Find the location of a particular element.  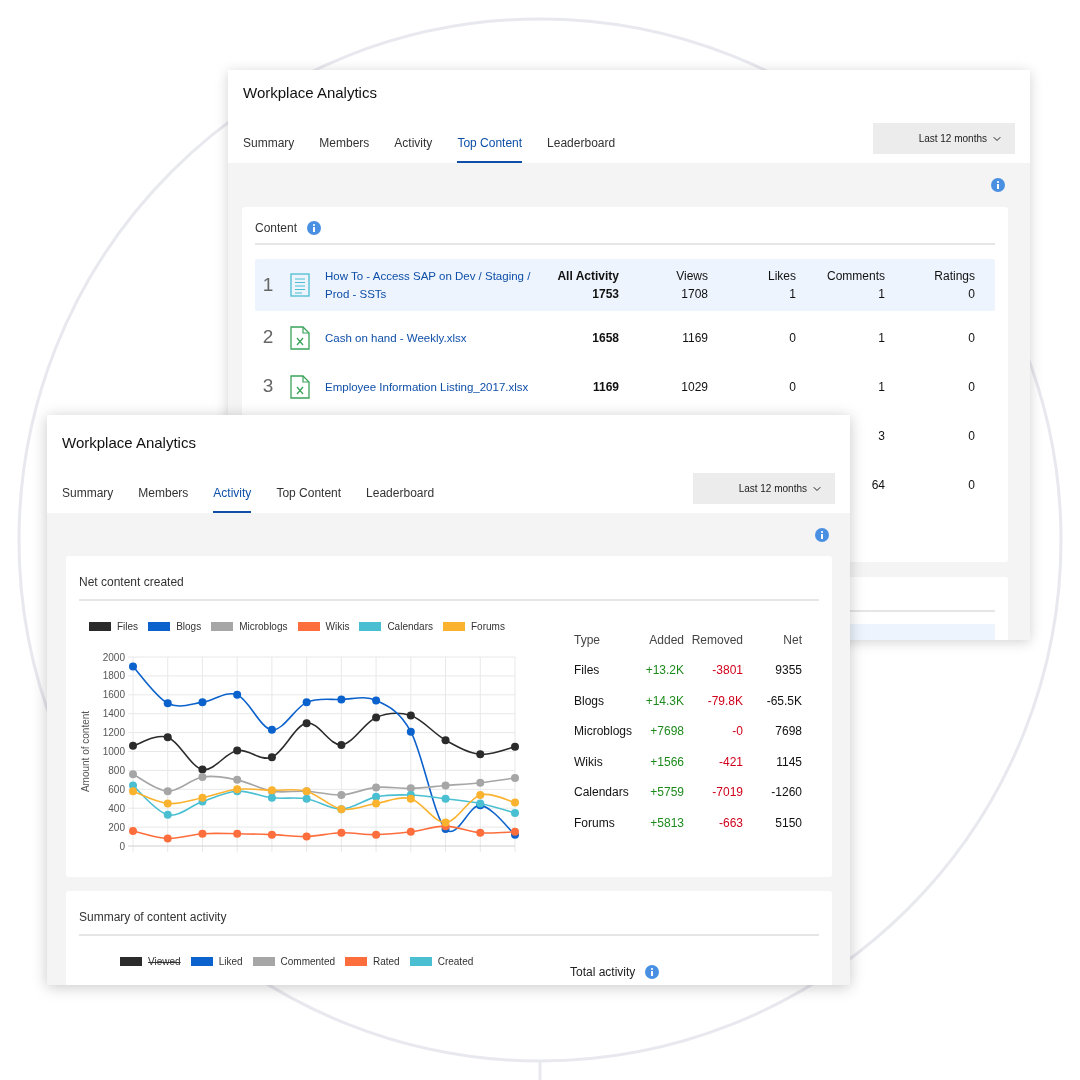

axis-tick-label: 1200 is located at coordinates (113, 733).